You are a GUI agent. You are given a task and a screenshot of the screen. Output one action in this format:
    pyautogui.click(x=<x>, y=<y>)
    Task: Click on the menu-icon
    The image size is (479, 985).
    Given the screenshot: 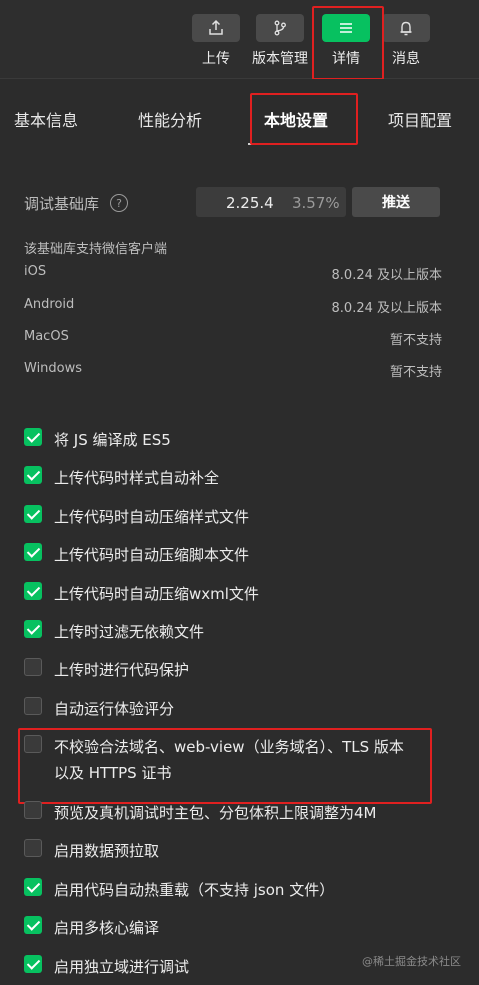 What is the action you would take?
    pyautogui.click(x=346, y=28)
    